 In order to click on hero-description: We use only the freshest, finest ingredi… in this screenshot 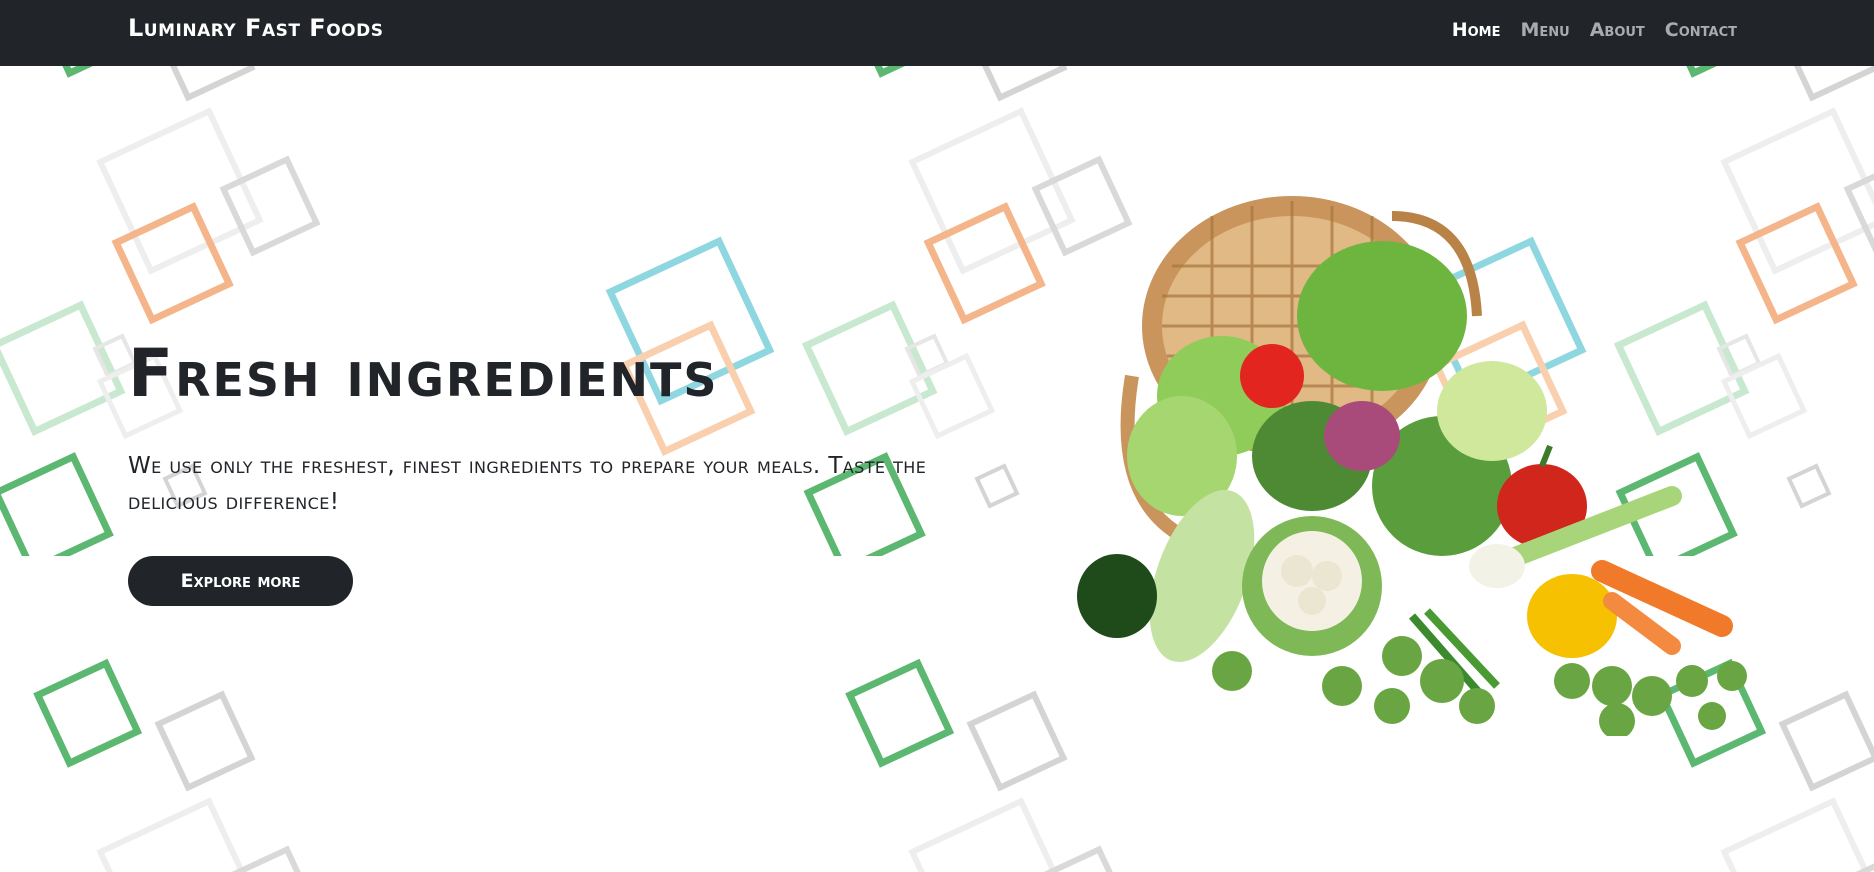, I will do `click(527, 484)`.